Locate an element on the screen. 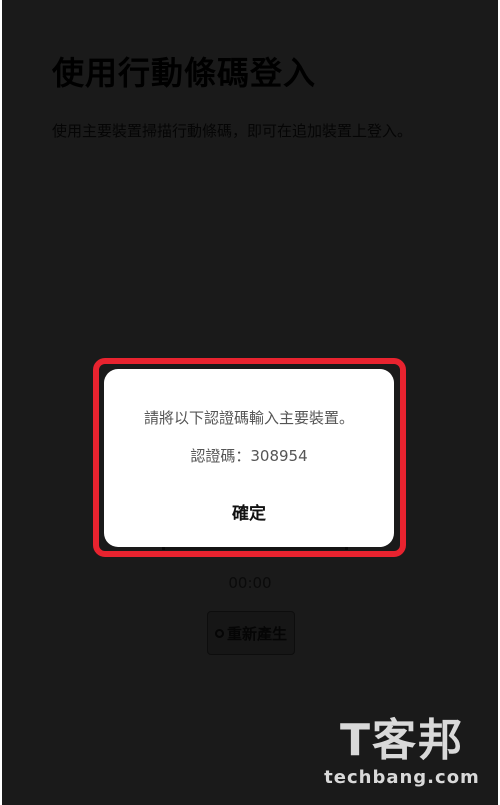 Image resolution: width=500 pixels, height=805 pixels. watermark-logo: T客邦 is located at coordinates (401, 740).